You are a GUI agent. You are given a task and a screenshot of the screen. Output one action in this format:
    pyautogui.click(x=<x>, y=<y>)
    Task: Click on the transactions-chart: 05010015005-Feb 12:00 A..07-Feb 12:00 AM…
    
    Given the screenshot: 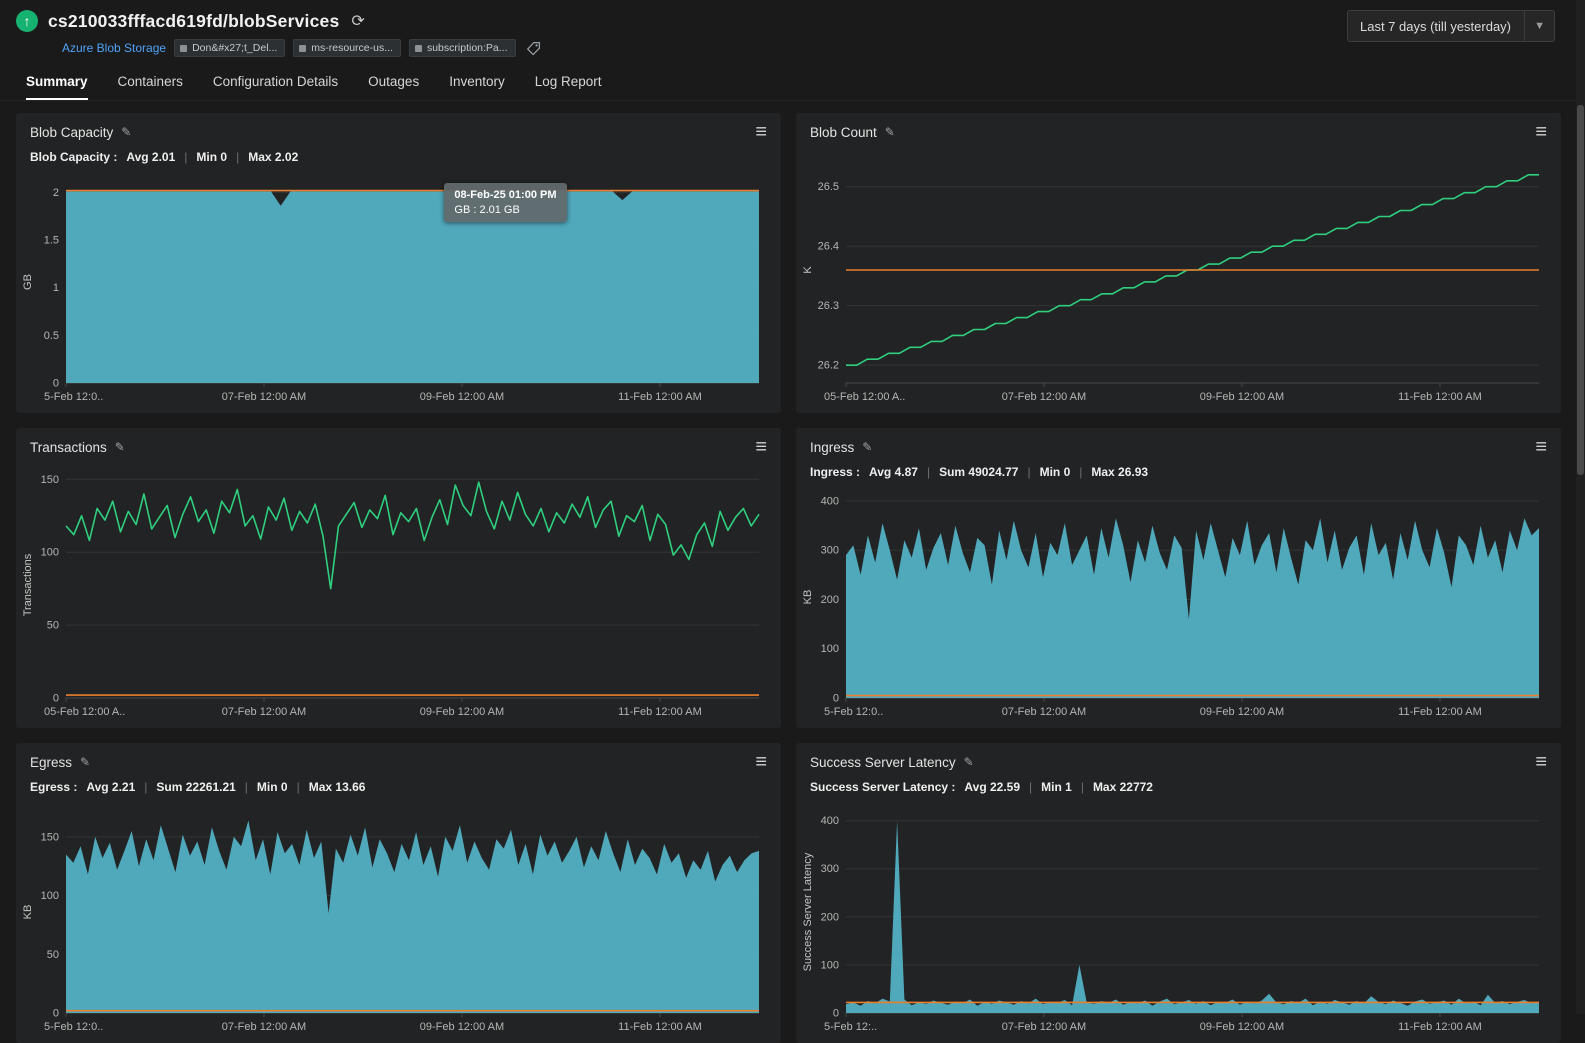 What is the action you would take?
    pyautogui.click(x=395, y=593)
    